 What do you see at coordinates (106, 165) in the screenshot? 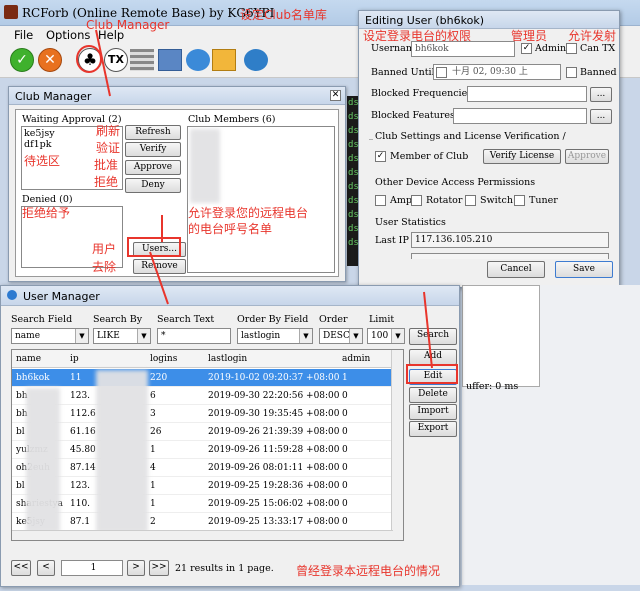
I see `annotation-approve: 批准` at bounding box center [106, 165].